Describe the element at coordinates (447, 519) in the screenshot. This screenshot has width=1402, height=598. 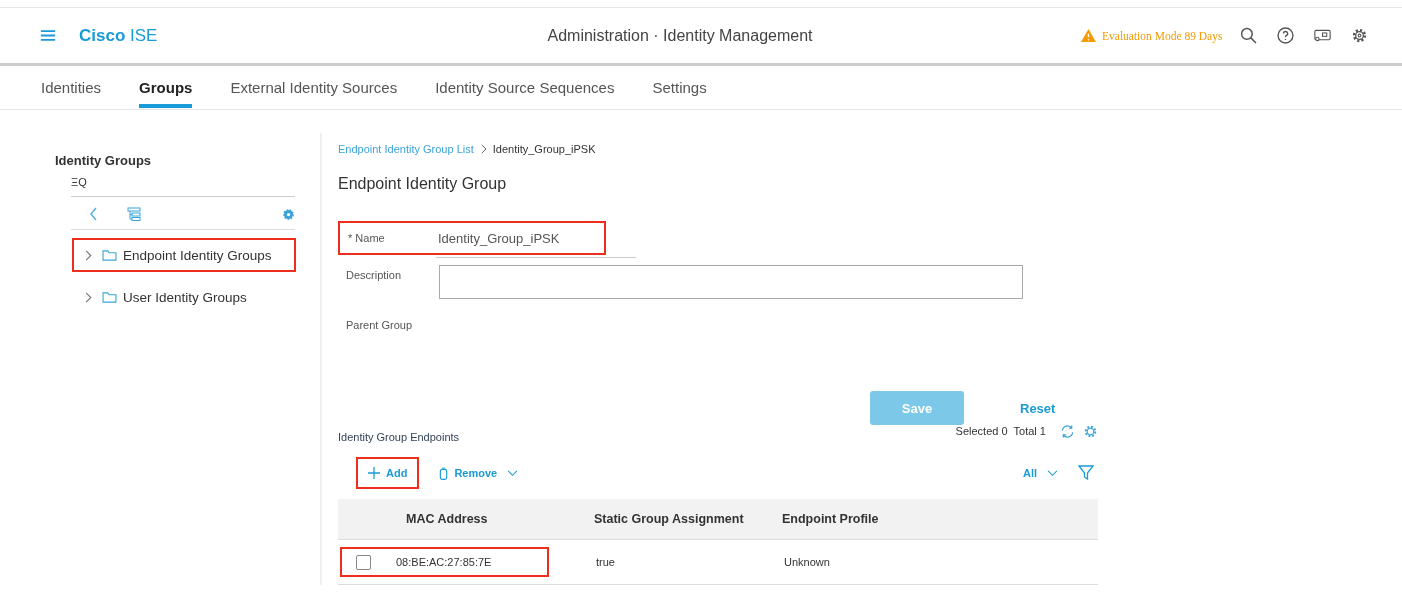
I see `column-header: MAC Address` at that location.